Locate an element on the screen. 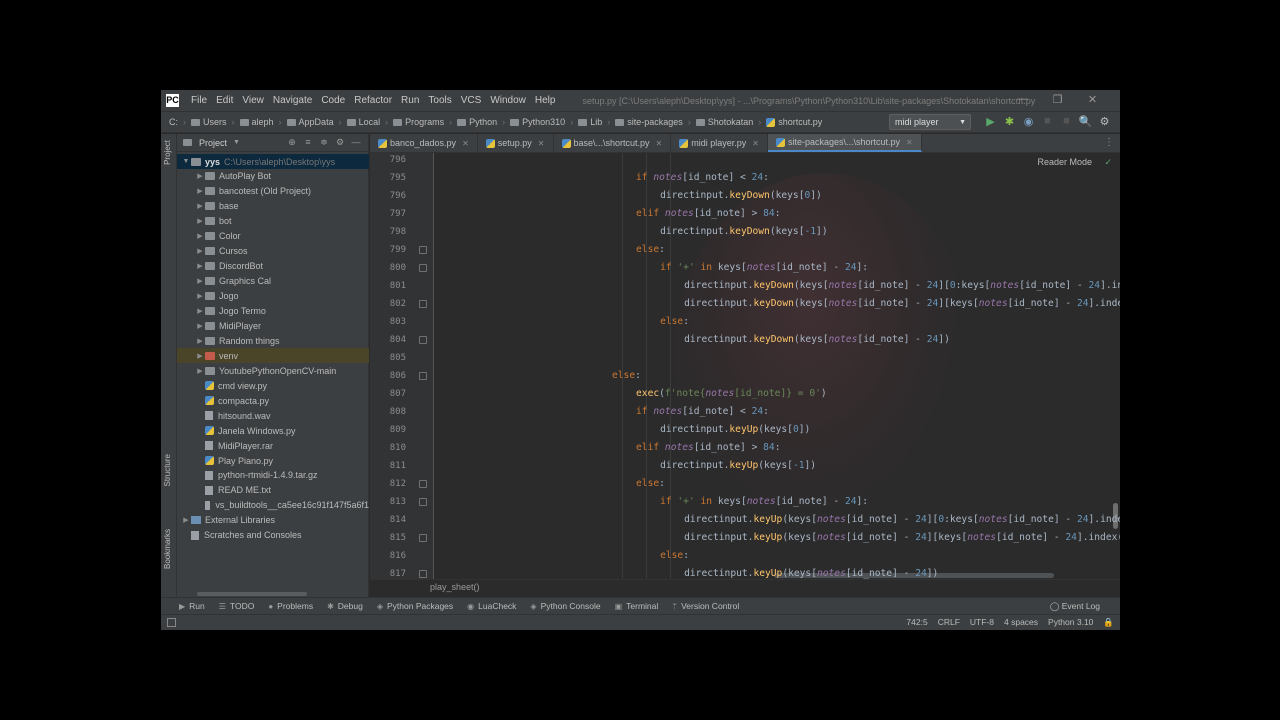  tool-window-problems: ● Problems is located at coordinates (290, 606).